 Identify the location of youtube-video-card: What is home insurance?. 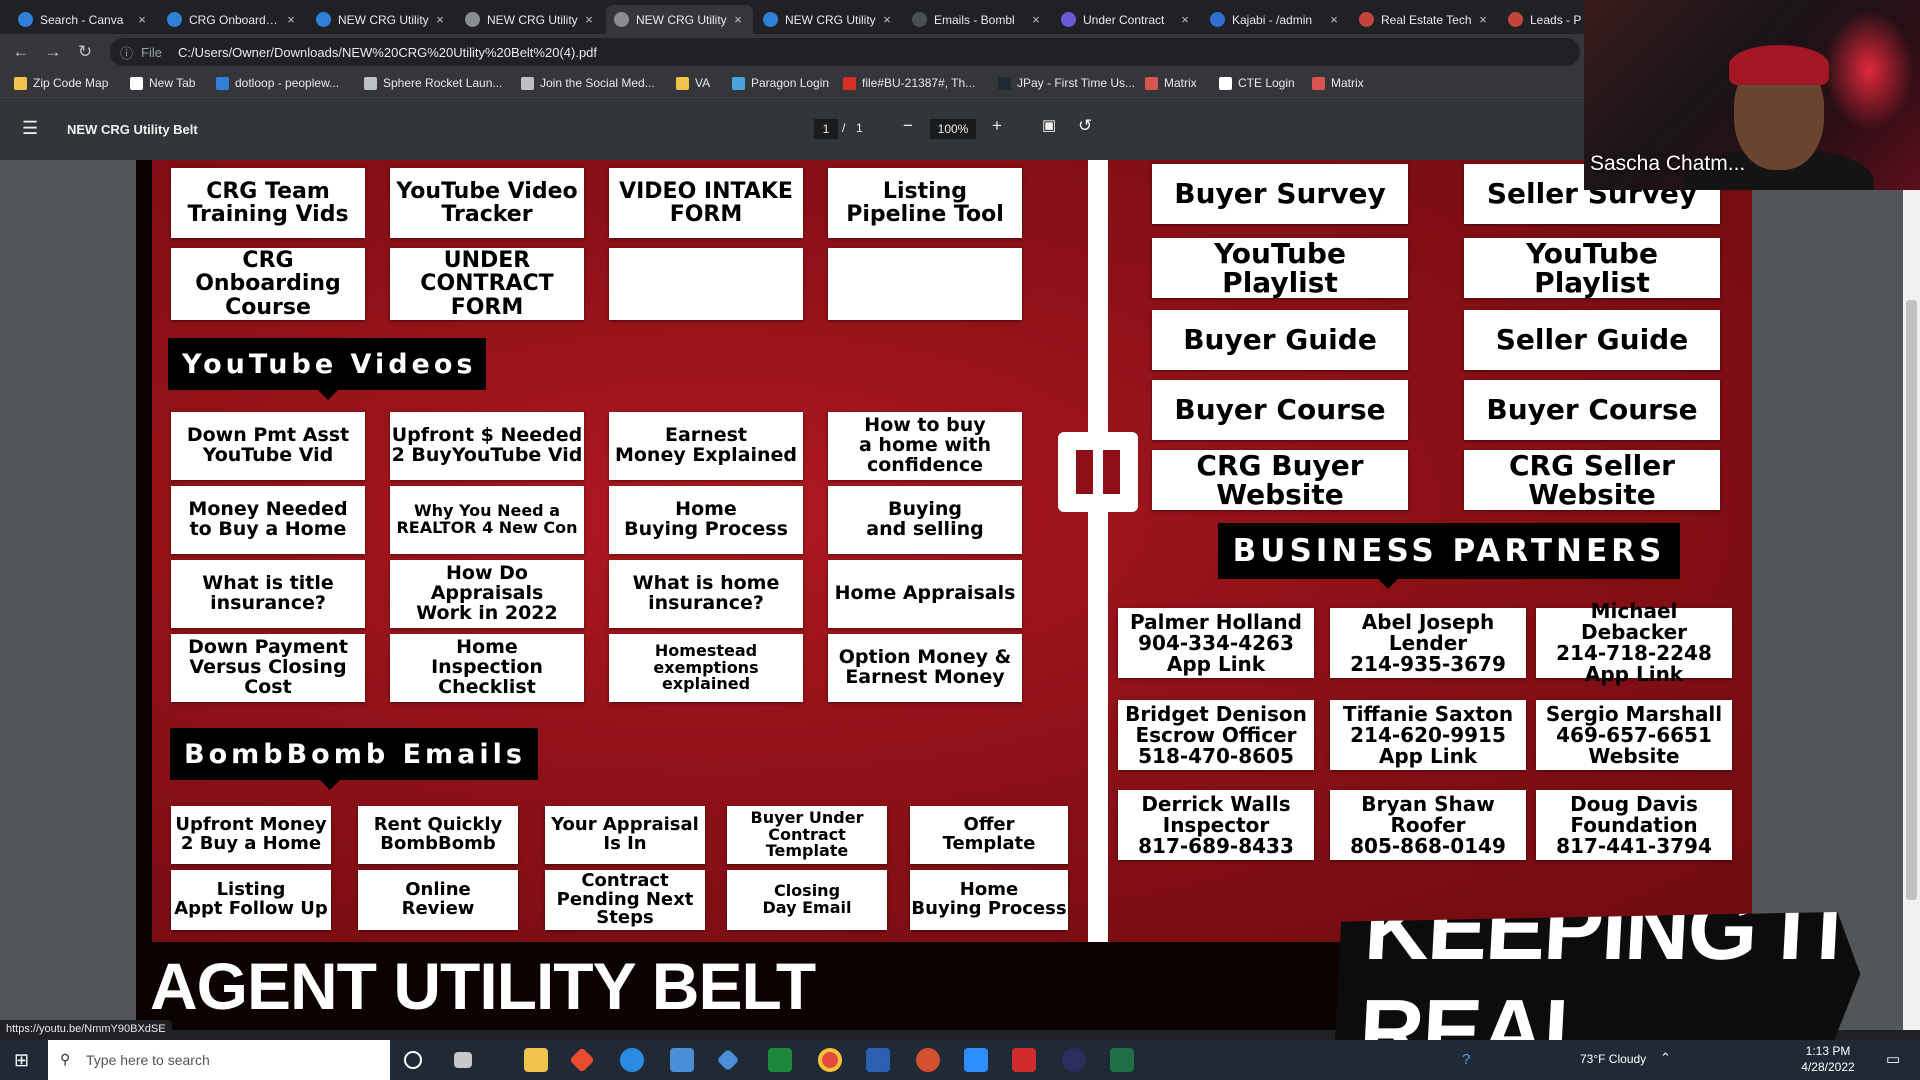
(706, 594).